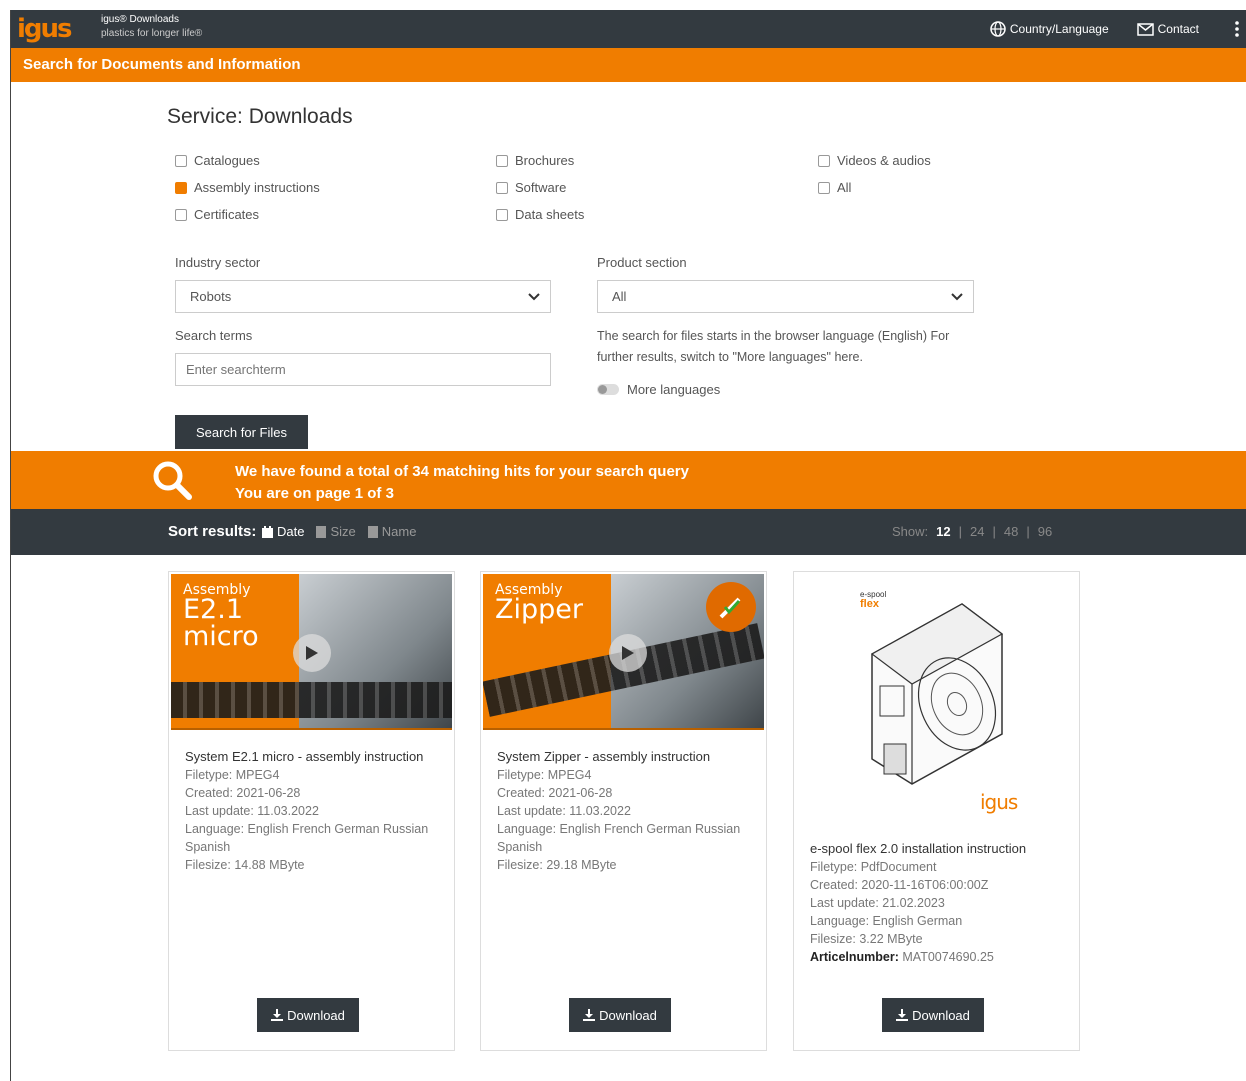  I want to click on product-section-label: Product section, so click(642, 262).